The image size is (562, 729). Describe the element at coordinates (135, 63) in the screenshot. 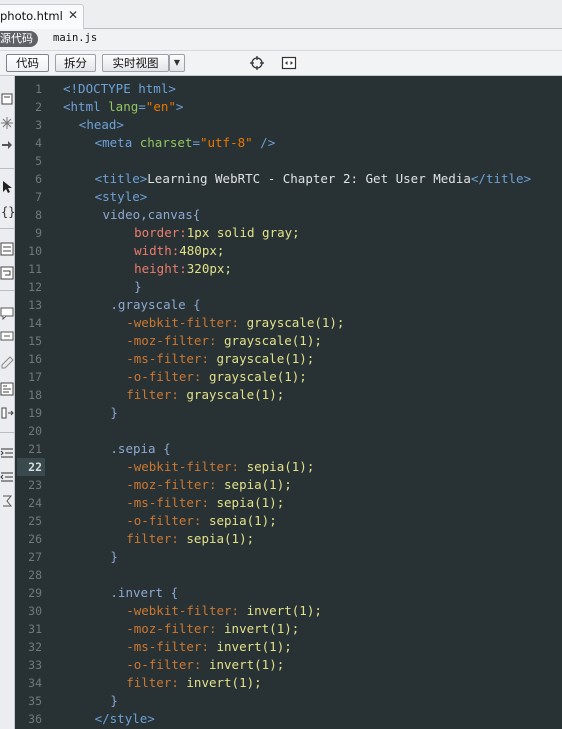

I see `live-view-button: 实时视图` at that location.